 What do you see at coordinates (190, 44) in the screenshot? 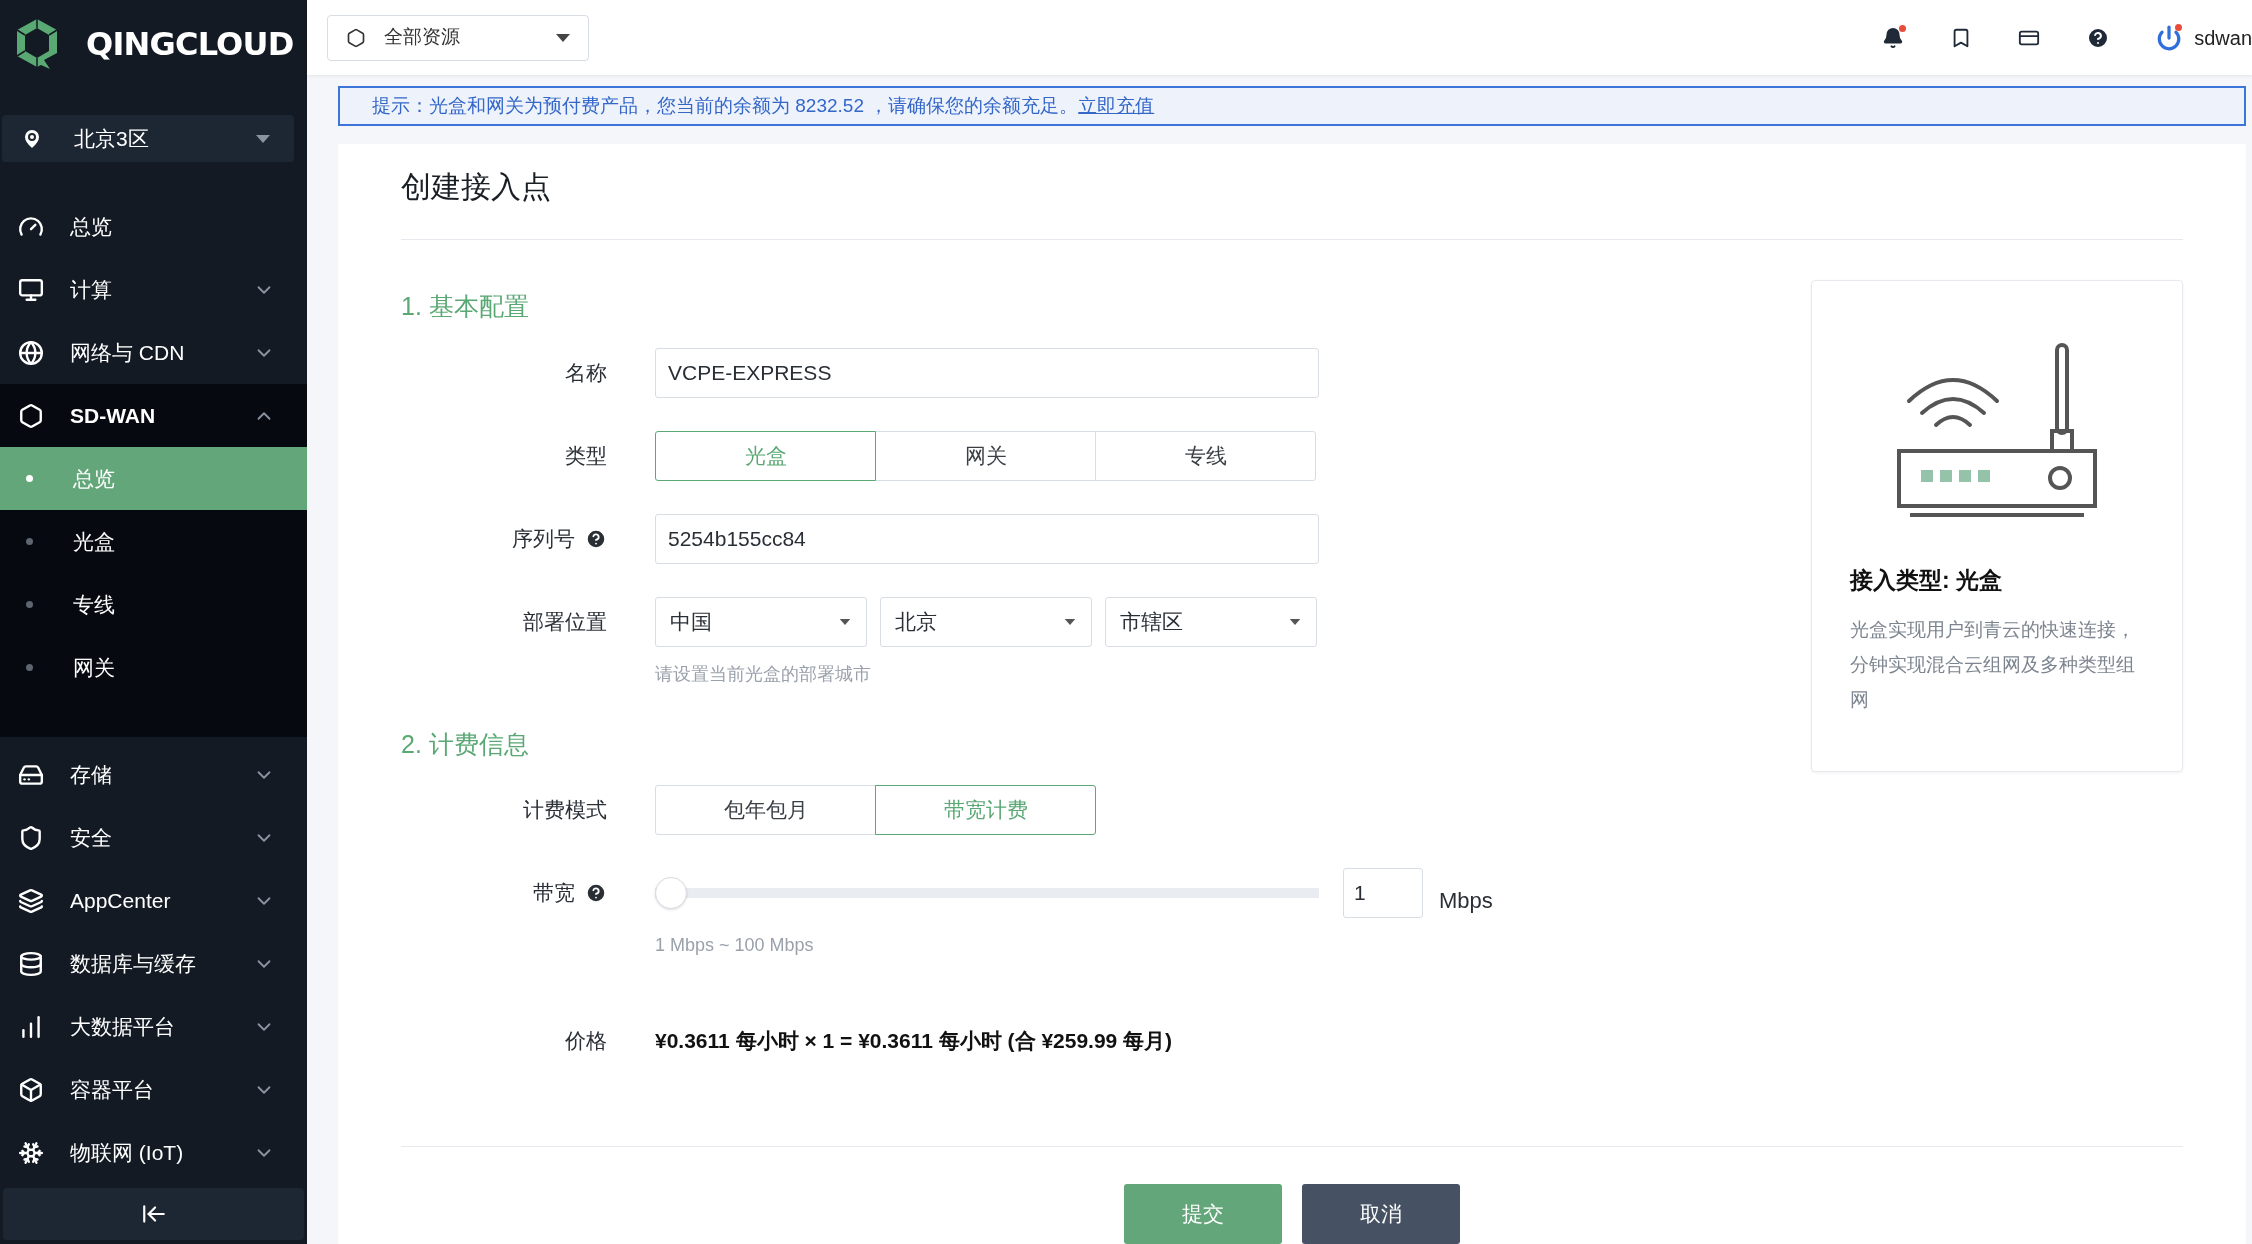
I see `brand-name: QINGCLOUD` at bounding box center [190, 44].